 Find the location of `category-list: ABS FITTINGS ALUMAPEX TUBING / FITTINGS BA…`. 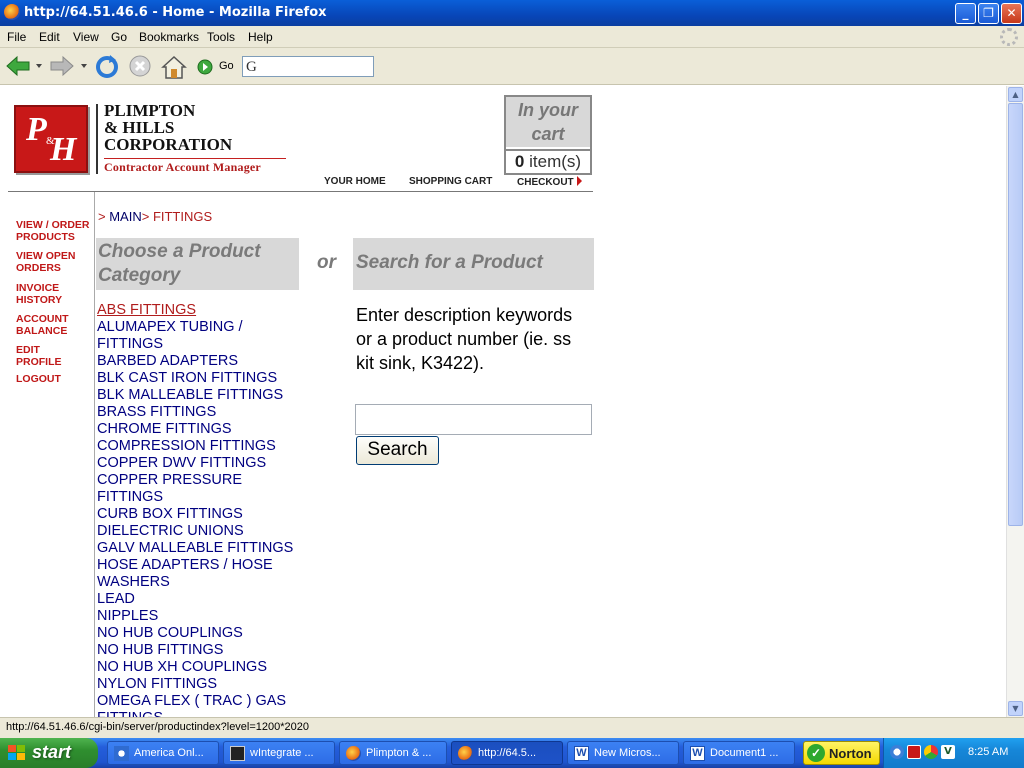

category-list: ABS FITTINGS ALUMAPEX TUBING / FITTINGS BA… is located at coordinates (202, 509).